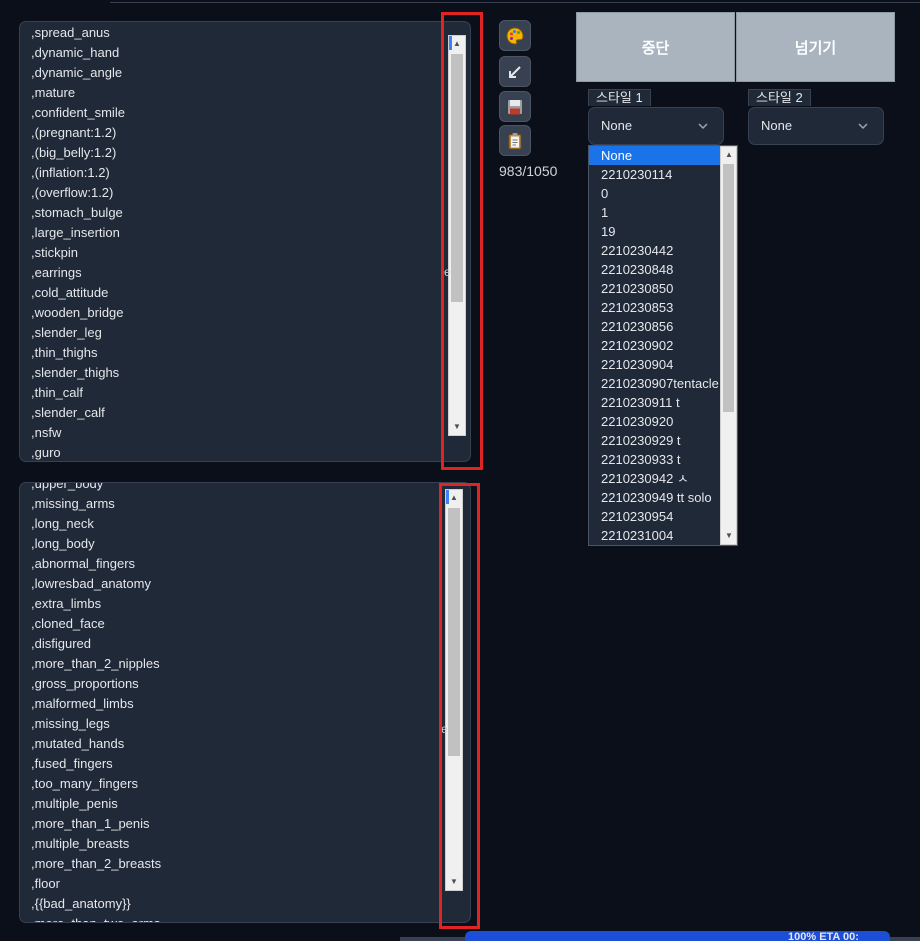 This screenshot has height=941, width=920. I want to click on save-icon, so click(515, 106).